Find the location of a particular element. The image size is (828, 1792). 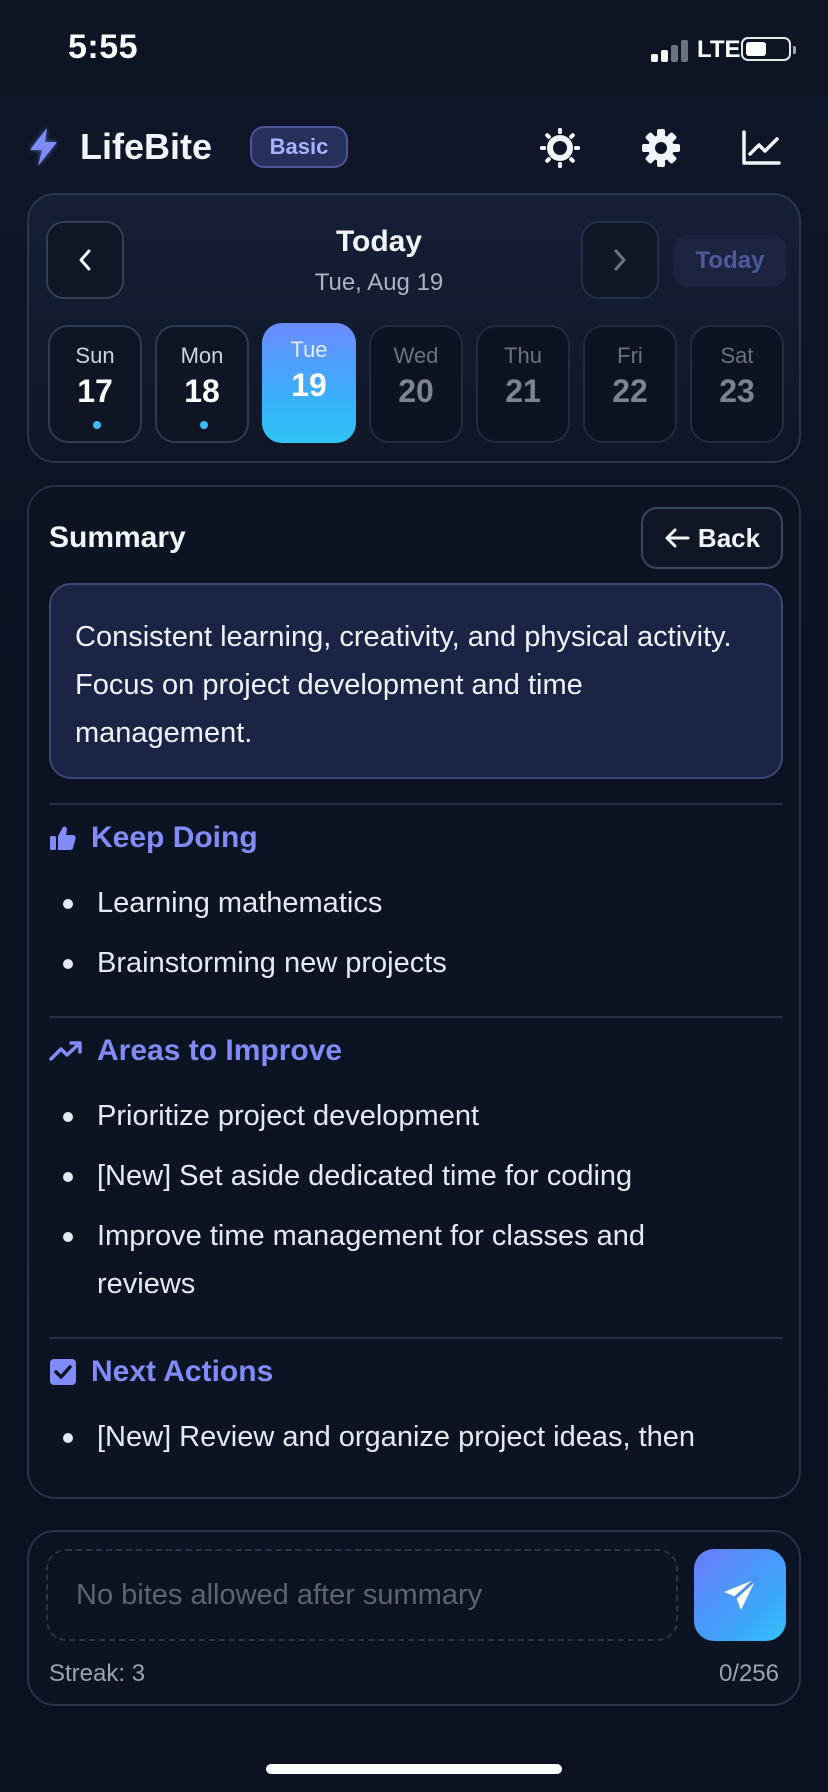

day-number: 19 is located at coordinates (309, 385).